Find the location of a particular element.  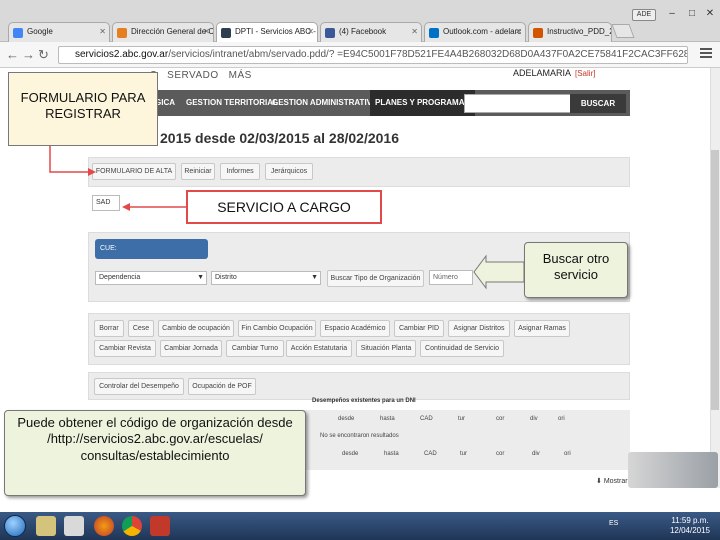

arrow-formulario is located at coordinates (68, 159).